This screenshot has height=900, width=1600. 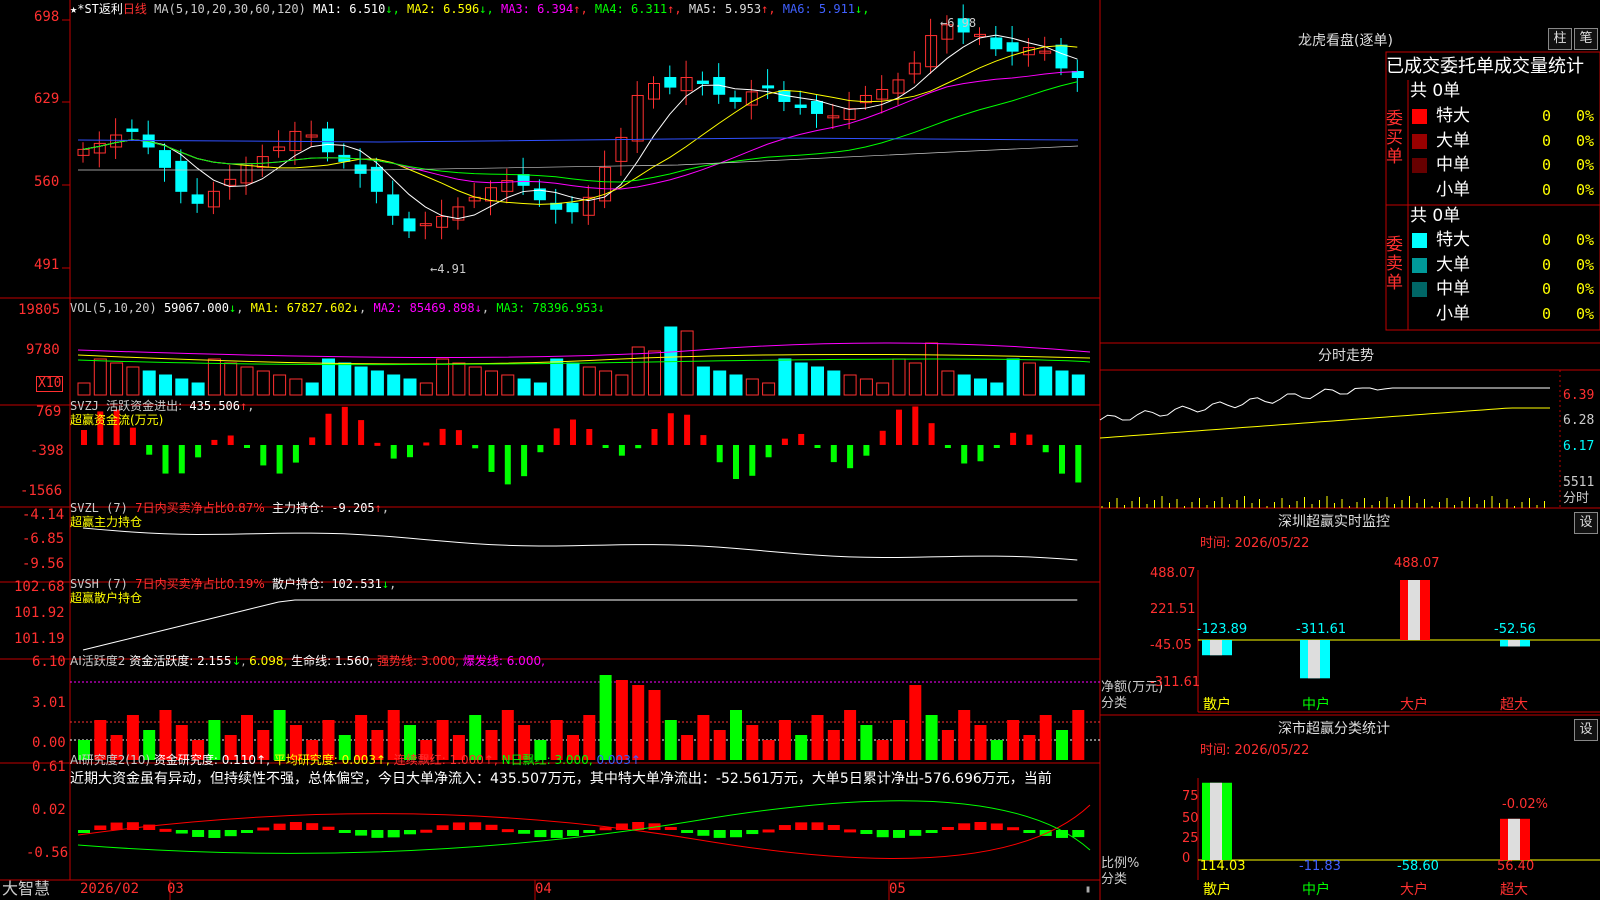 I want to click on order-size-name: 小单, so click(x=1453, y=313).